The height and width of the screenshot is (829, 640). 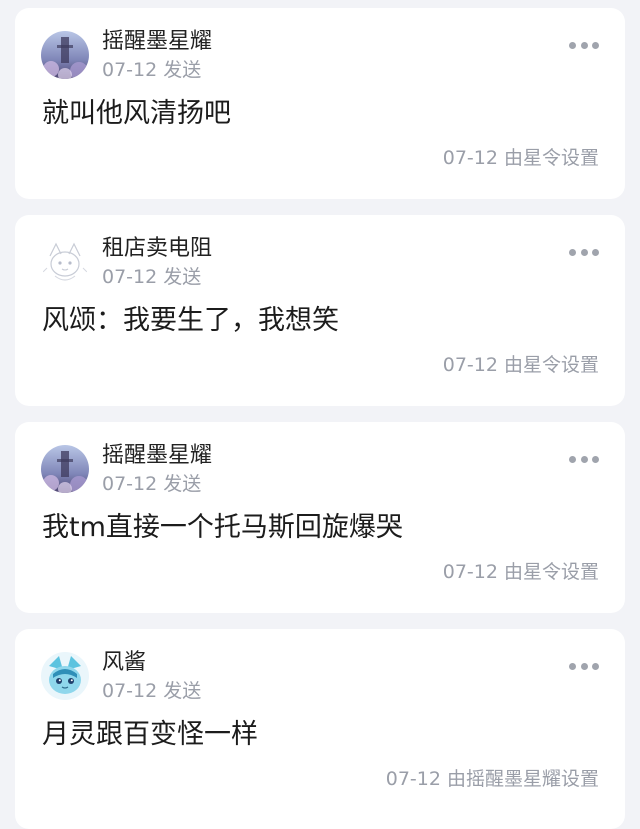 I want to click on message-text: 我tm直接一个托马斯回旋爆哭, so click(x=222, y=527).